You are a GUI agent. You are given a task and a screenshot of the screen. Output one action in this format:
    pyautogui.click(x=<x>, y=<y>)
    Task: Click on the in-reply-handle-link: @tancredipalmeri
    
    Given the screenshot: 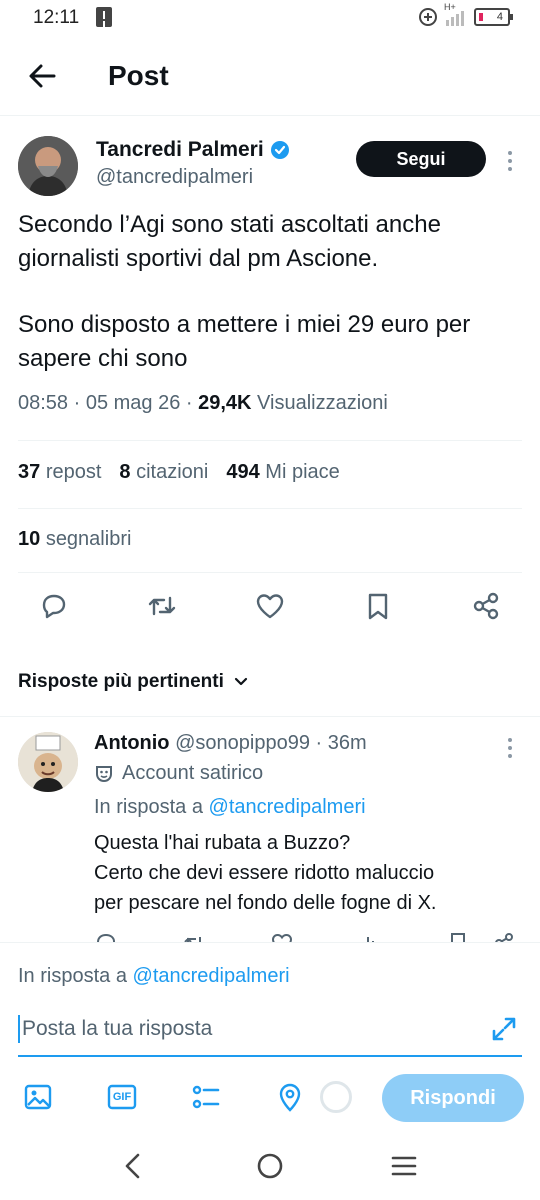 What is the action you would take?
    pyautogui.click(x=287, y=807)
    